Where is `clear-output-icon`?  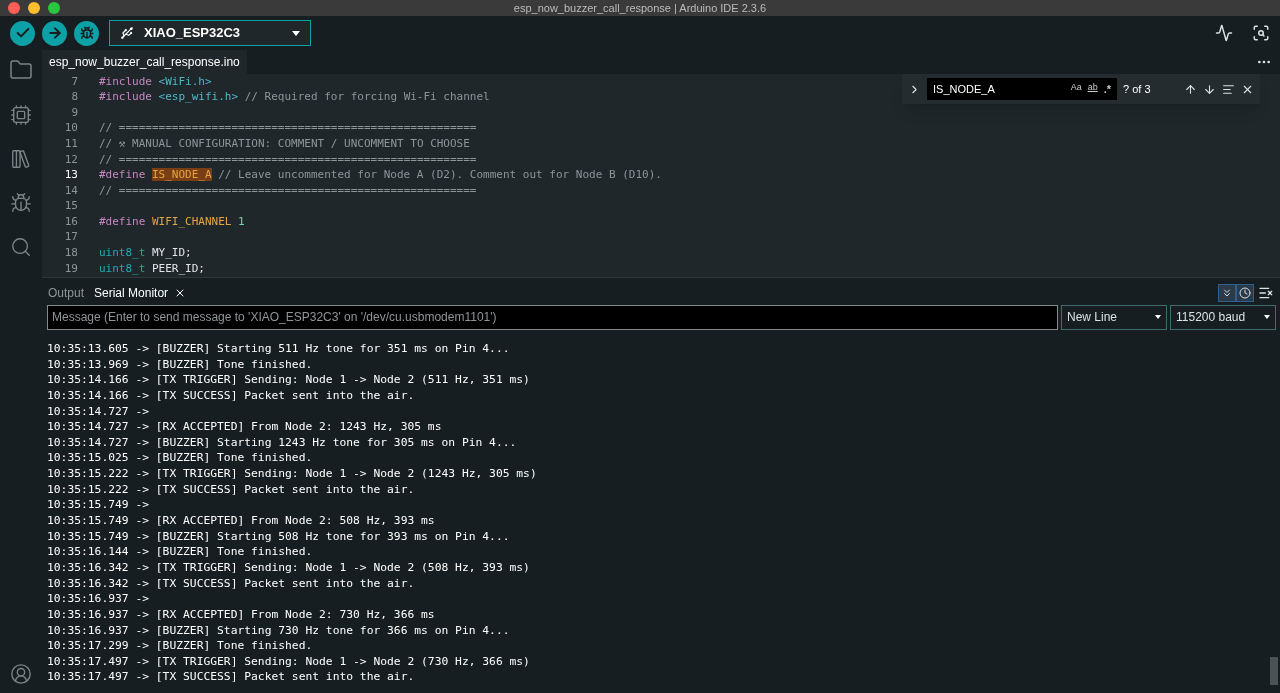
clear-output-icon is located at coordinates (1266, 293).